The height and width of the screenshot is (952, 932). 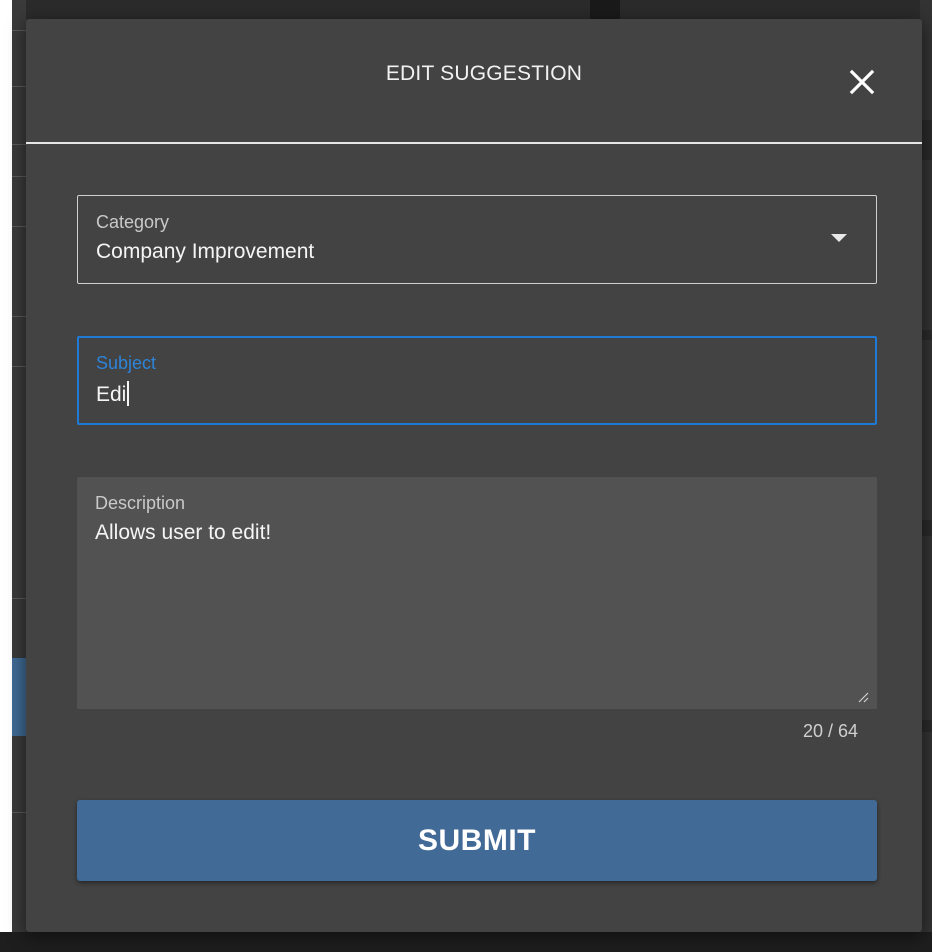 What do you see at coordinates (605, 10) in the screenshot?
I see `background-top-block` at bounding box center [605, 10].